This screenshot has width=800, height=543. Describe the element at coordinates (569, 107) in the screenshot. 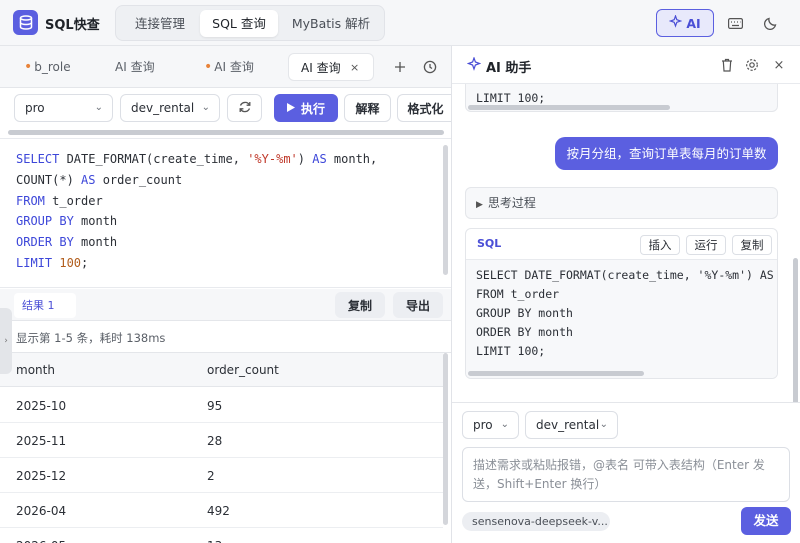

I see `card-scrollbar` at that location.